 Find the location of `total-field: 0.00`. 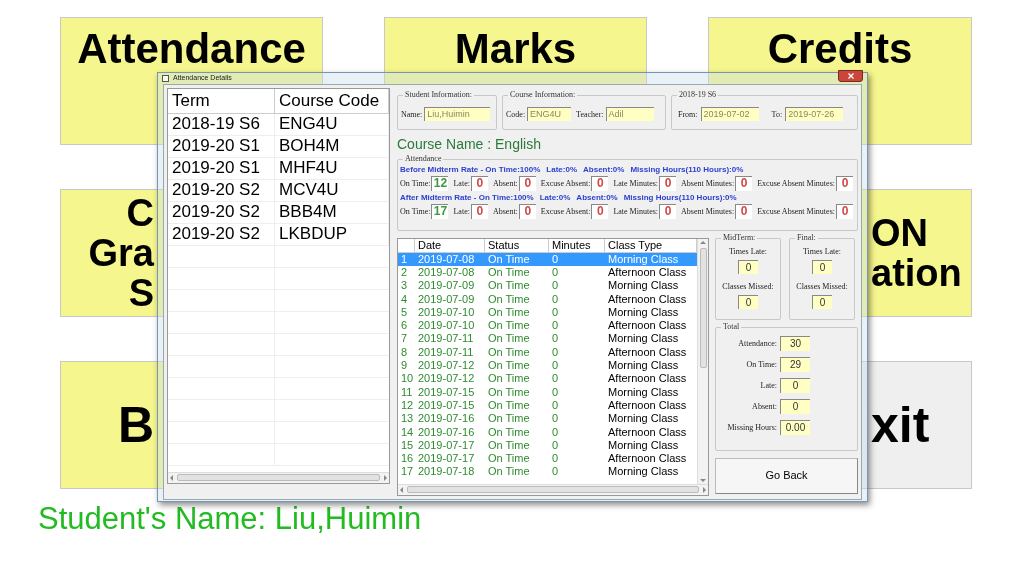

total-field: 0.00 is located at coordinates (795, 427).